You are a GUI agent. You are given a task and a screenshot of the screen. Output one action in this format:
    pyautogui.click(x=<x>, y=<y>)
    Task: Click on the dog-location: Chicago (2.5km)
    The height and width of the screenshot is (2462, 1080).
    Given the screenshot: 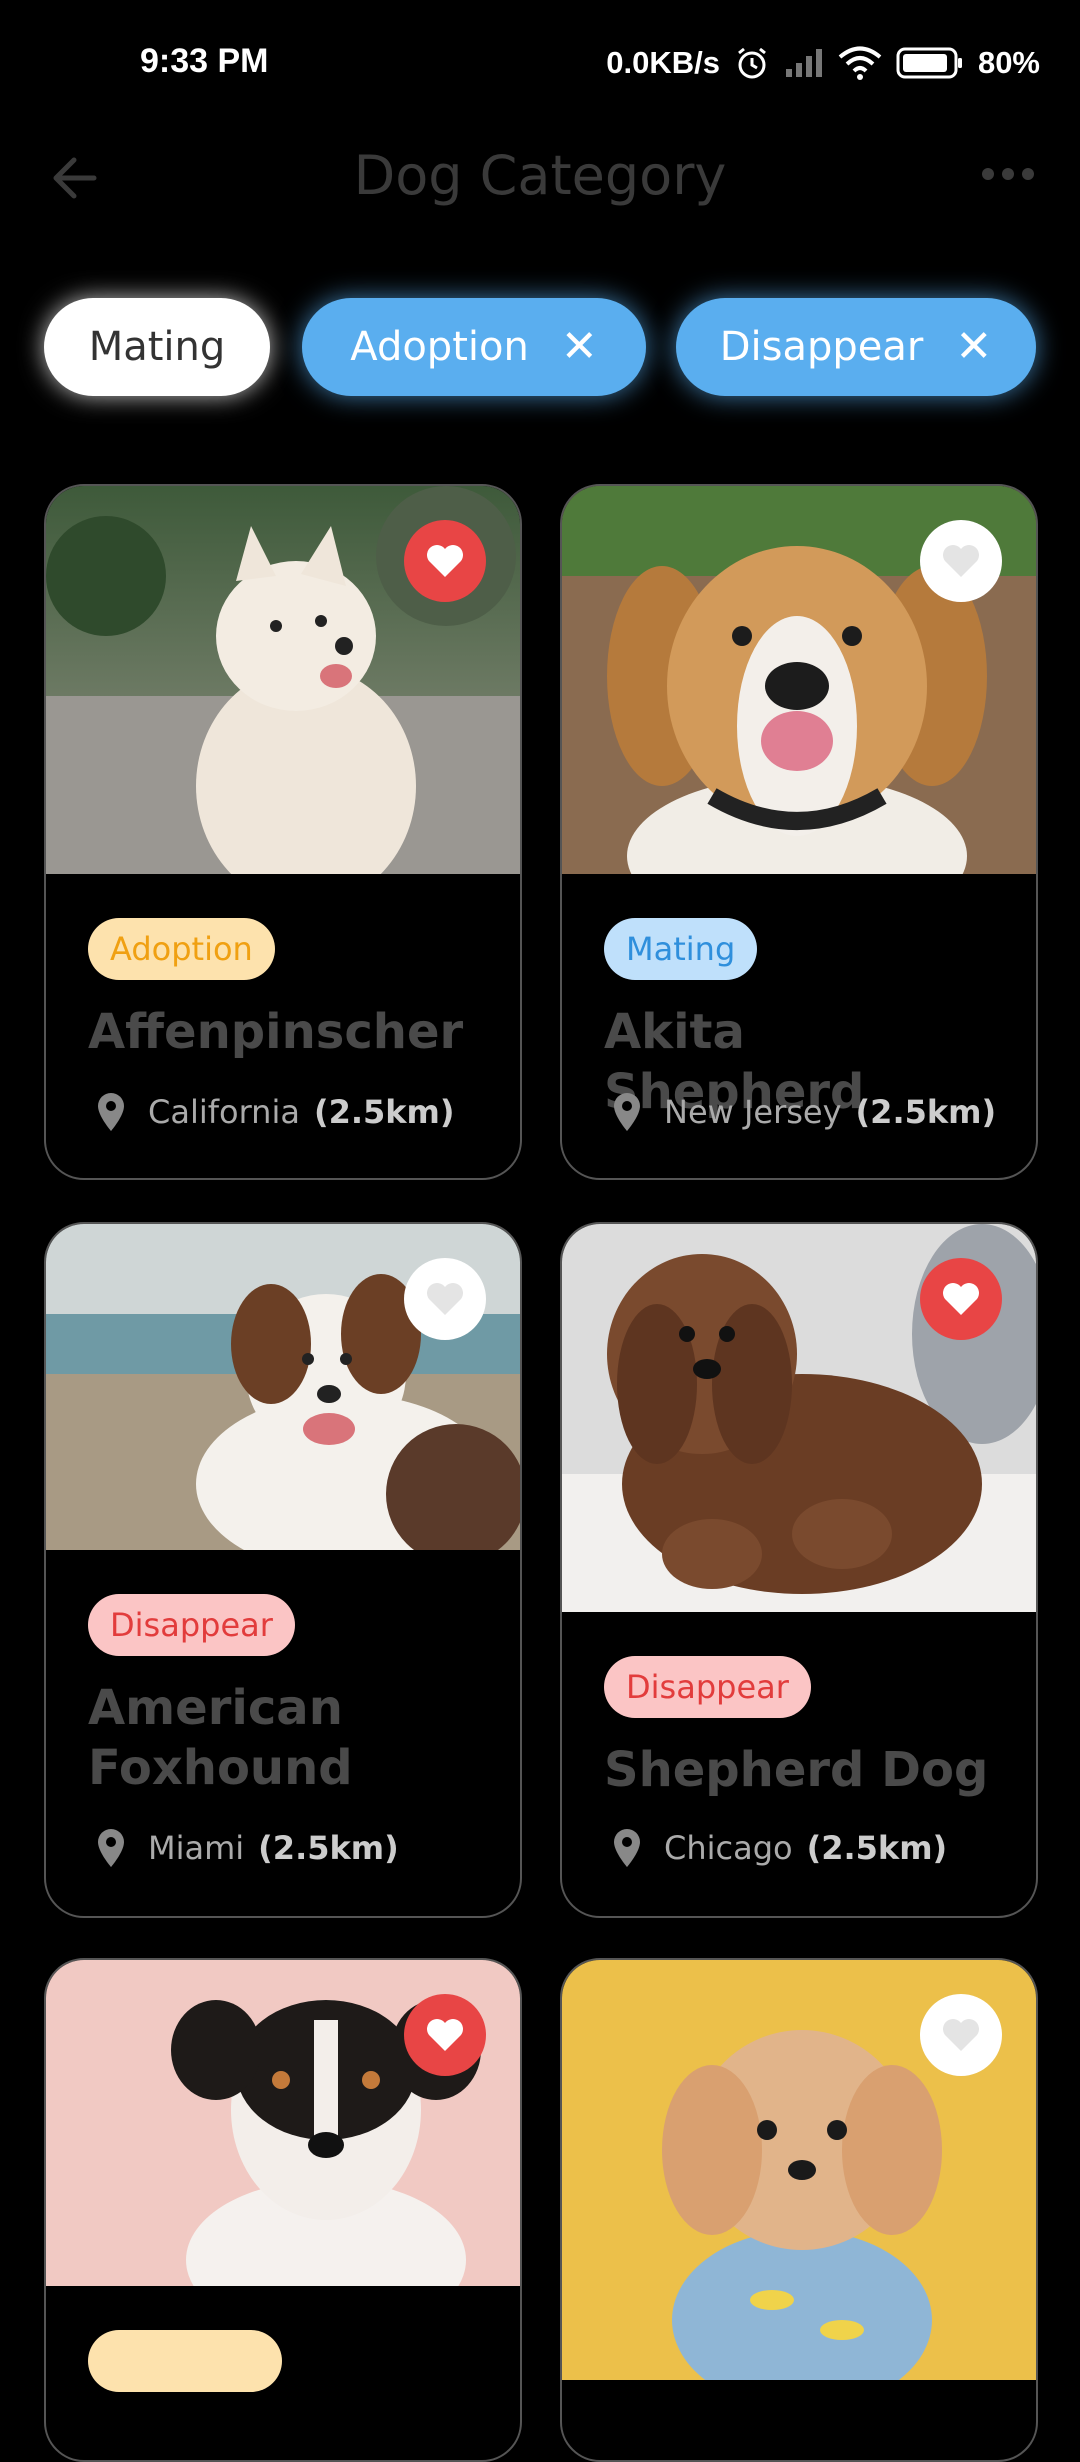 What is the action you would take?
    pyautogui.click(x=779, y=1848)
    